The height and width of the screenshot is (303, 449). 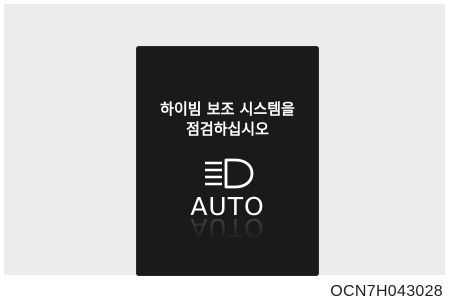 What do you see at coordinates (238, 173) in the screenshot?
I see `lamp-body` at bounding box center [238, 173].